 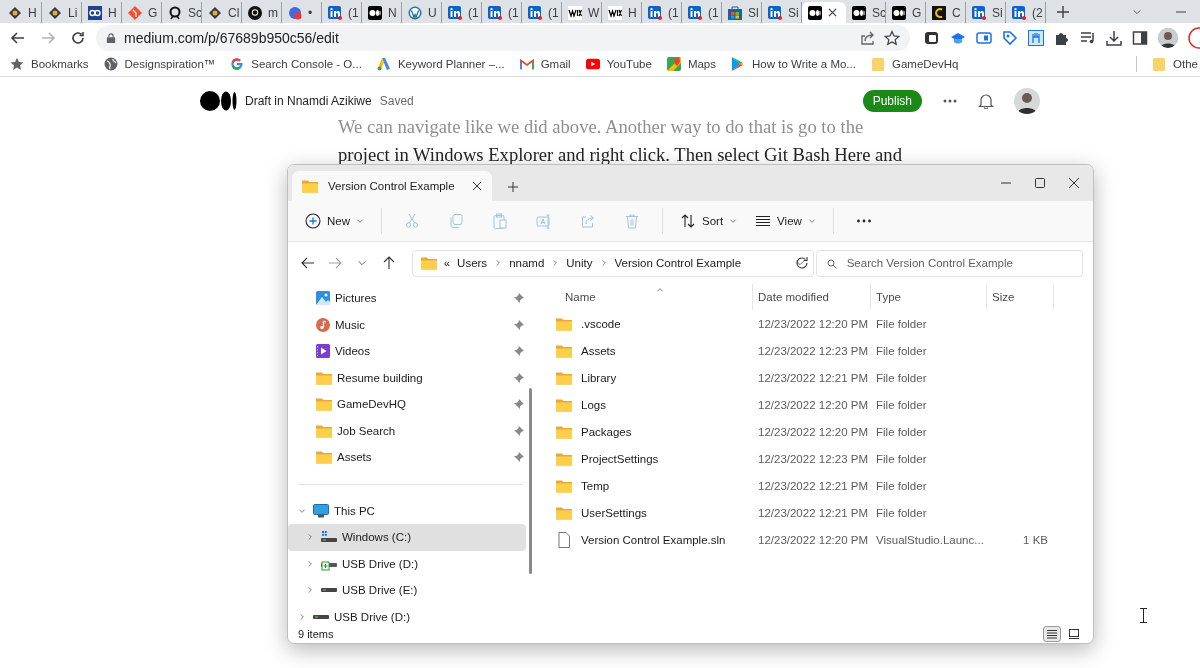 I want to click on overflow-mark: «, so click(x=447, y=263).